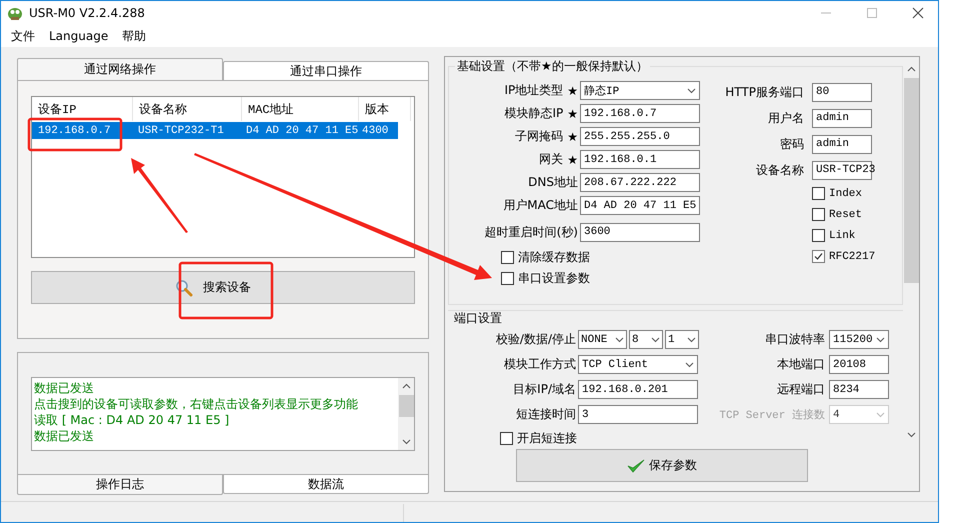 This screenshot has width=954, height=523. Describe the element at coordinates (554, 278) in the screenshot. I see `checkbox-label: 串口设置参数` at that location.